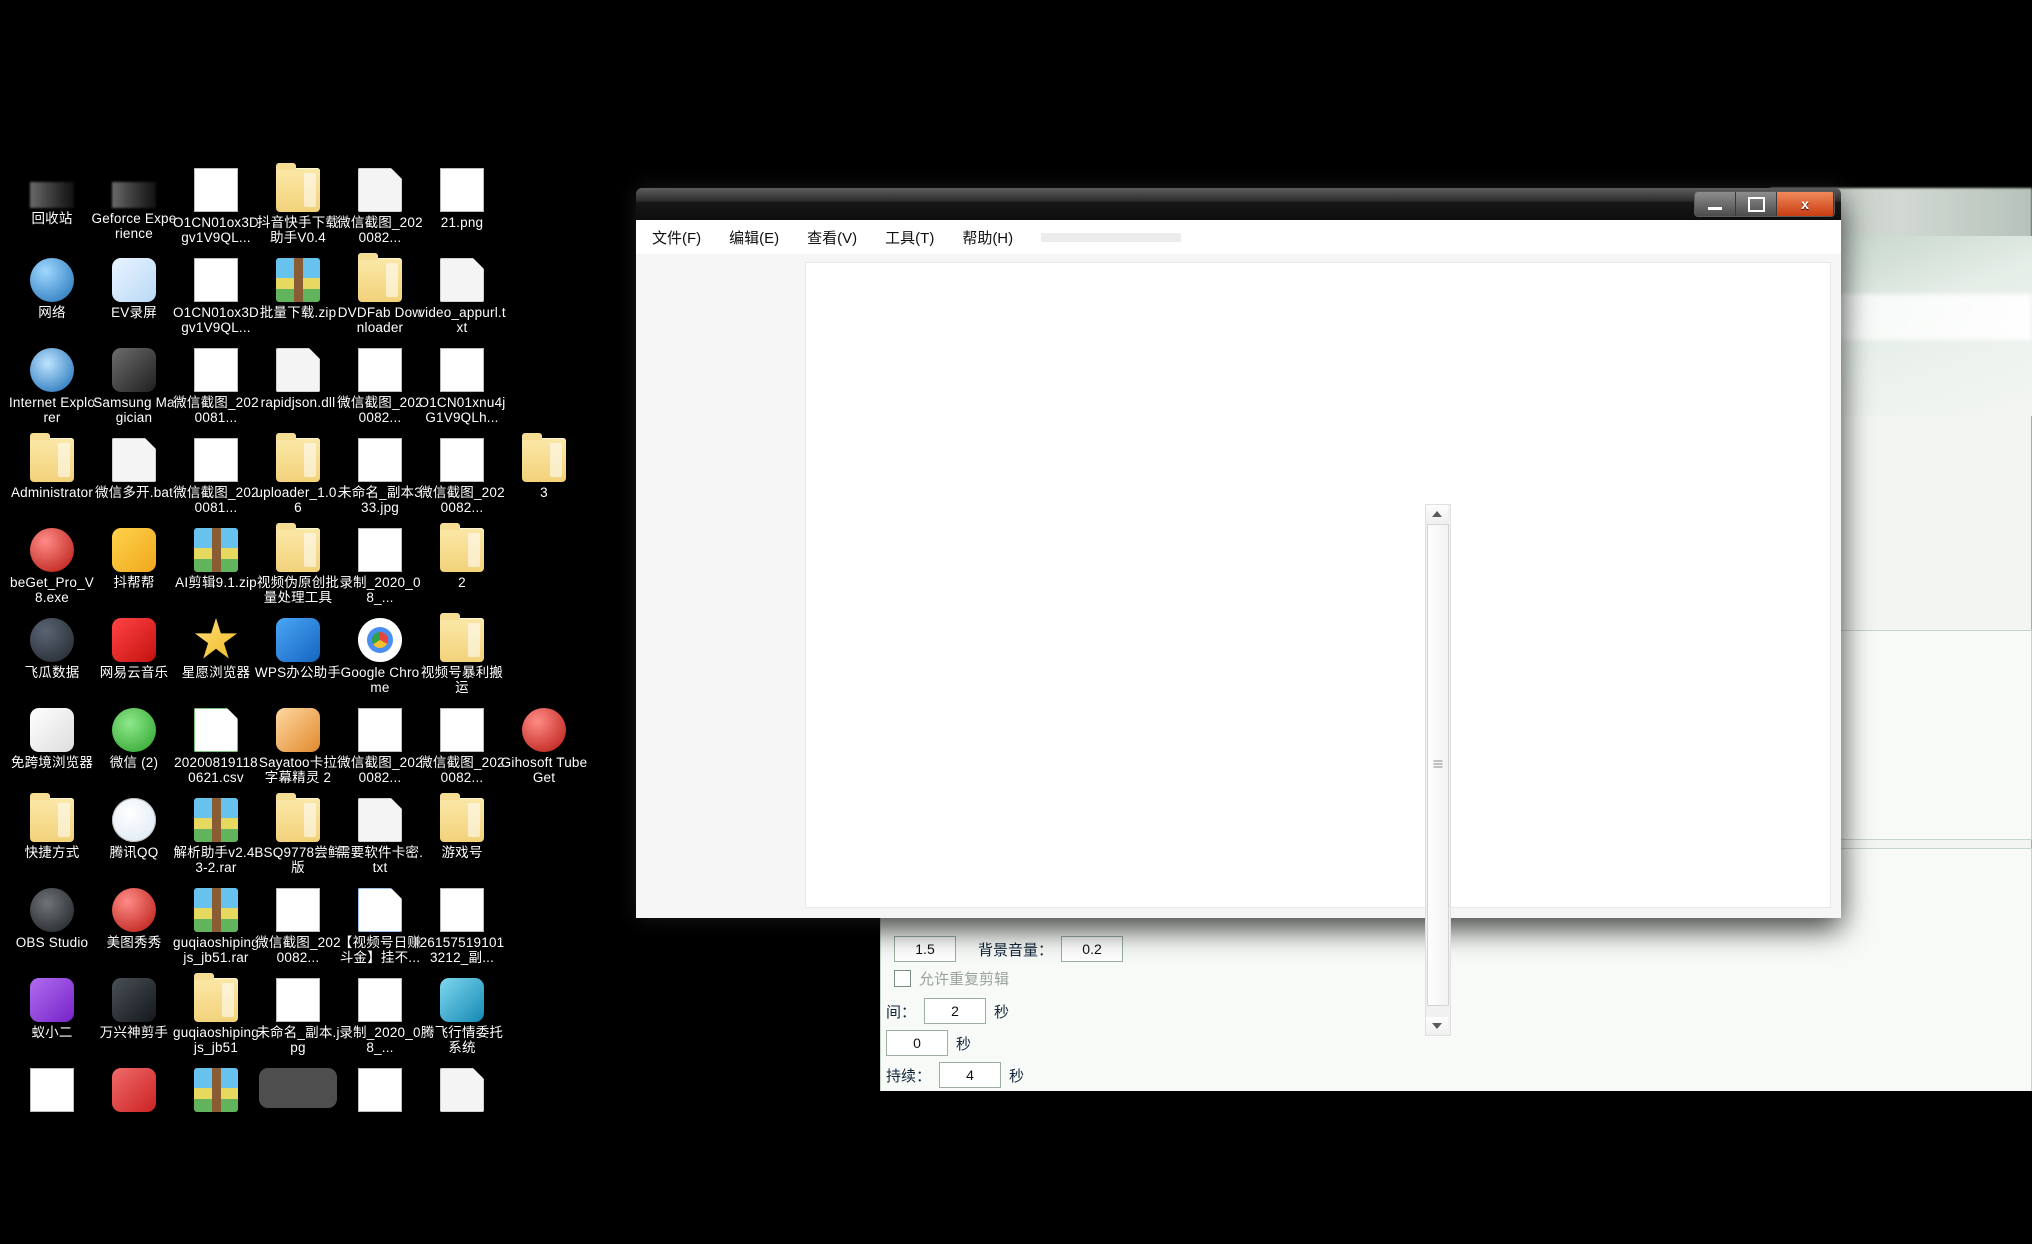 The width and height of the screenshot is (2032, 1244). What do you see at coordinates (1438, 765) in the screenshot?
I see `scroll-thumb` at bounding box center [1438, 765].